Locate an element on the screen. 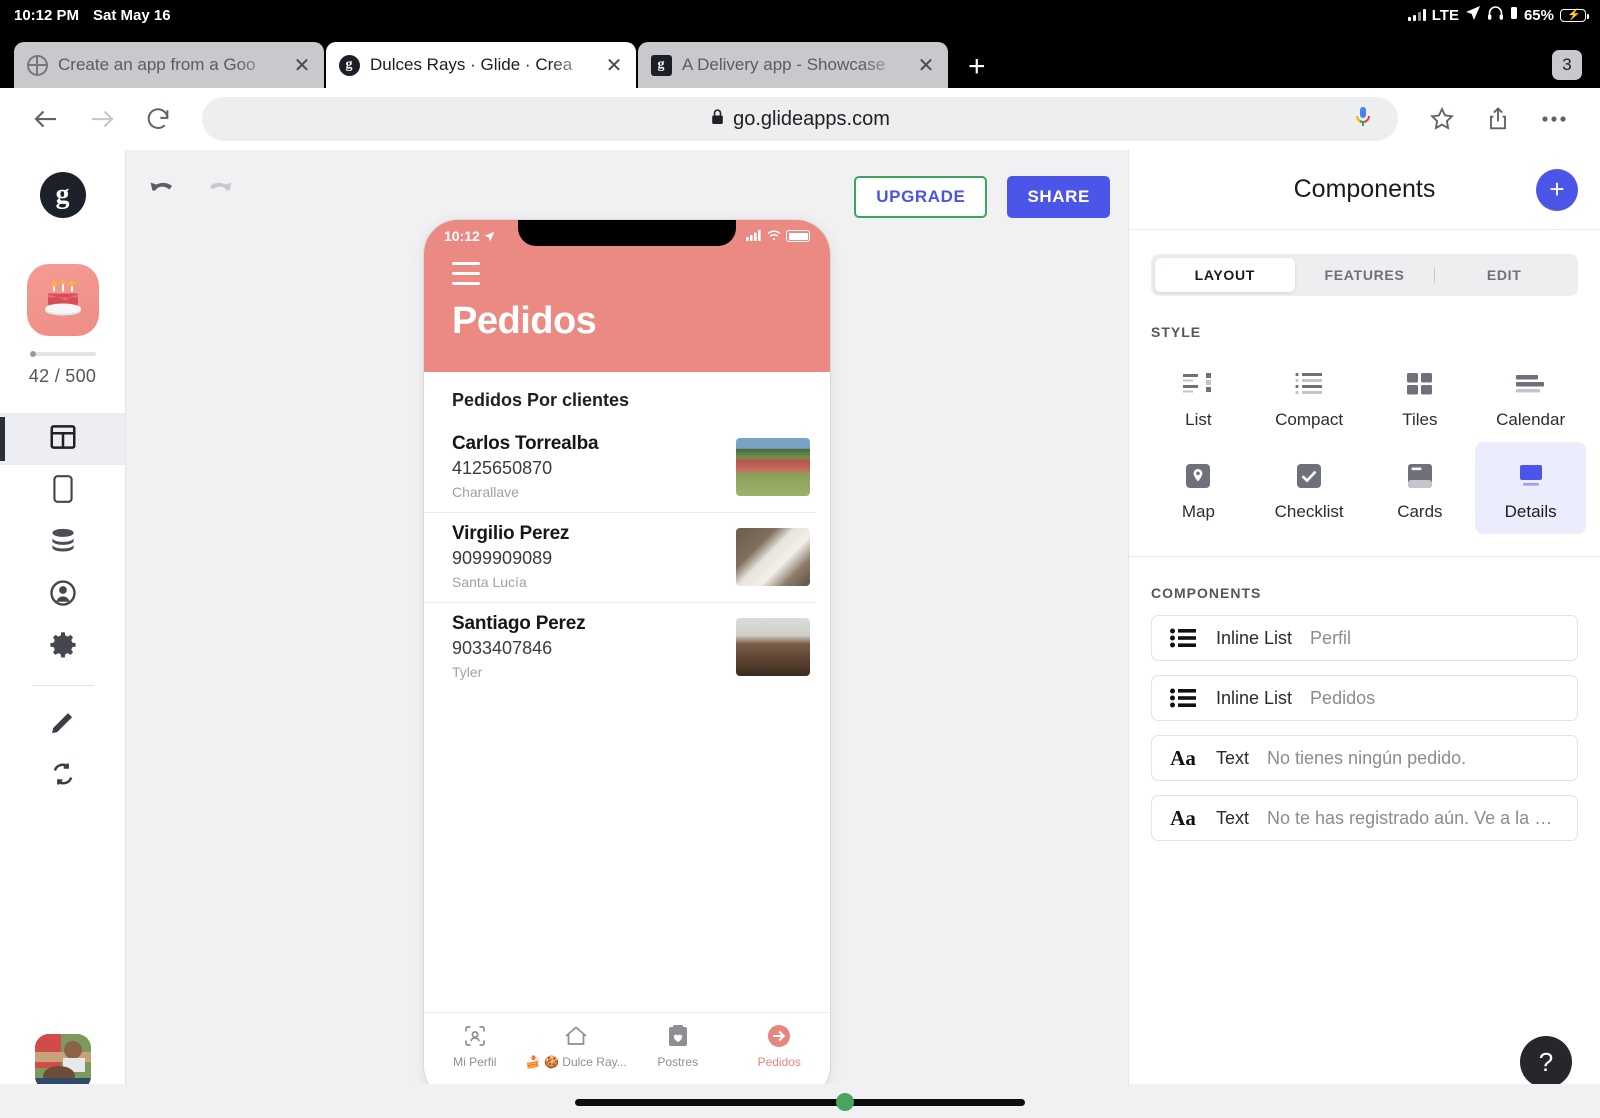 This screenshot has height=1118, width=1600. url-bar: go.glideapps.com is located at coordinates (800, 119).